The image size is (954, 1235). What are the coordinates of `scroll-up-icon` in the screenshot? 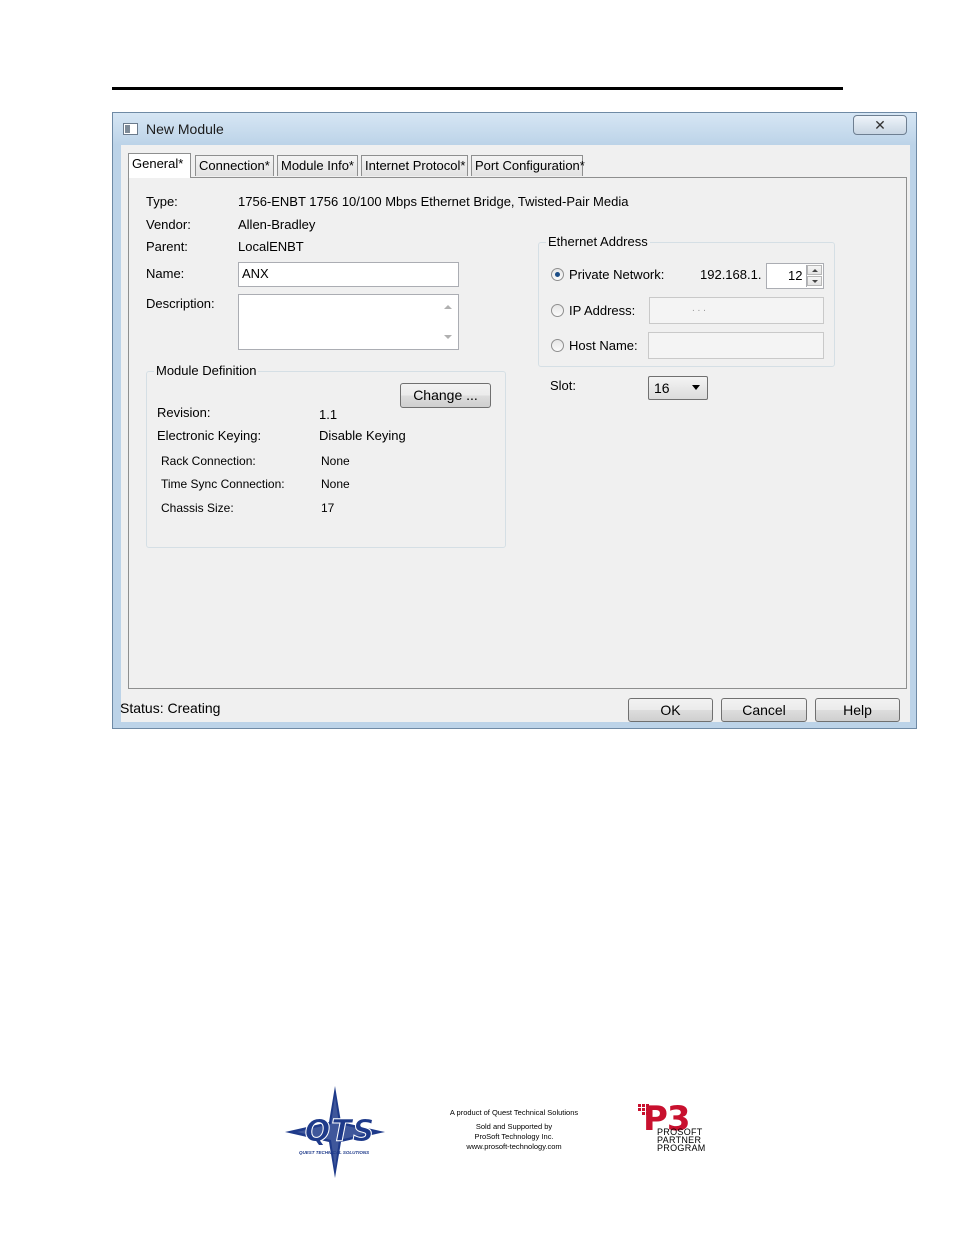 It's located at (448, 307).